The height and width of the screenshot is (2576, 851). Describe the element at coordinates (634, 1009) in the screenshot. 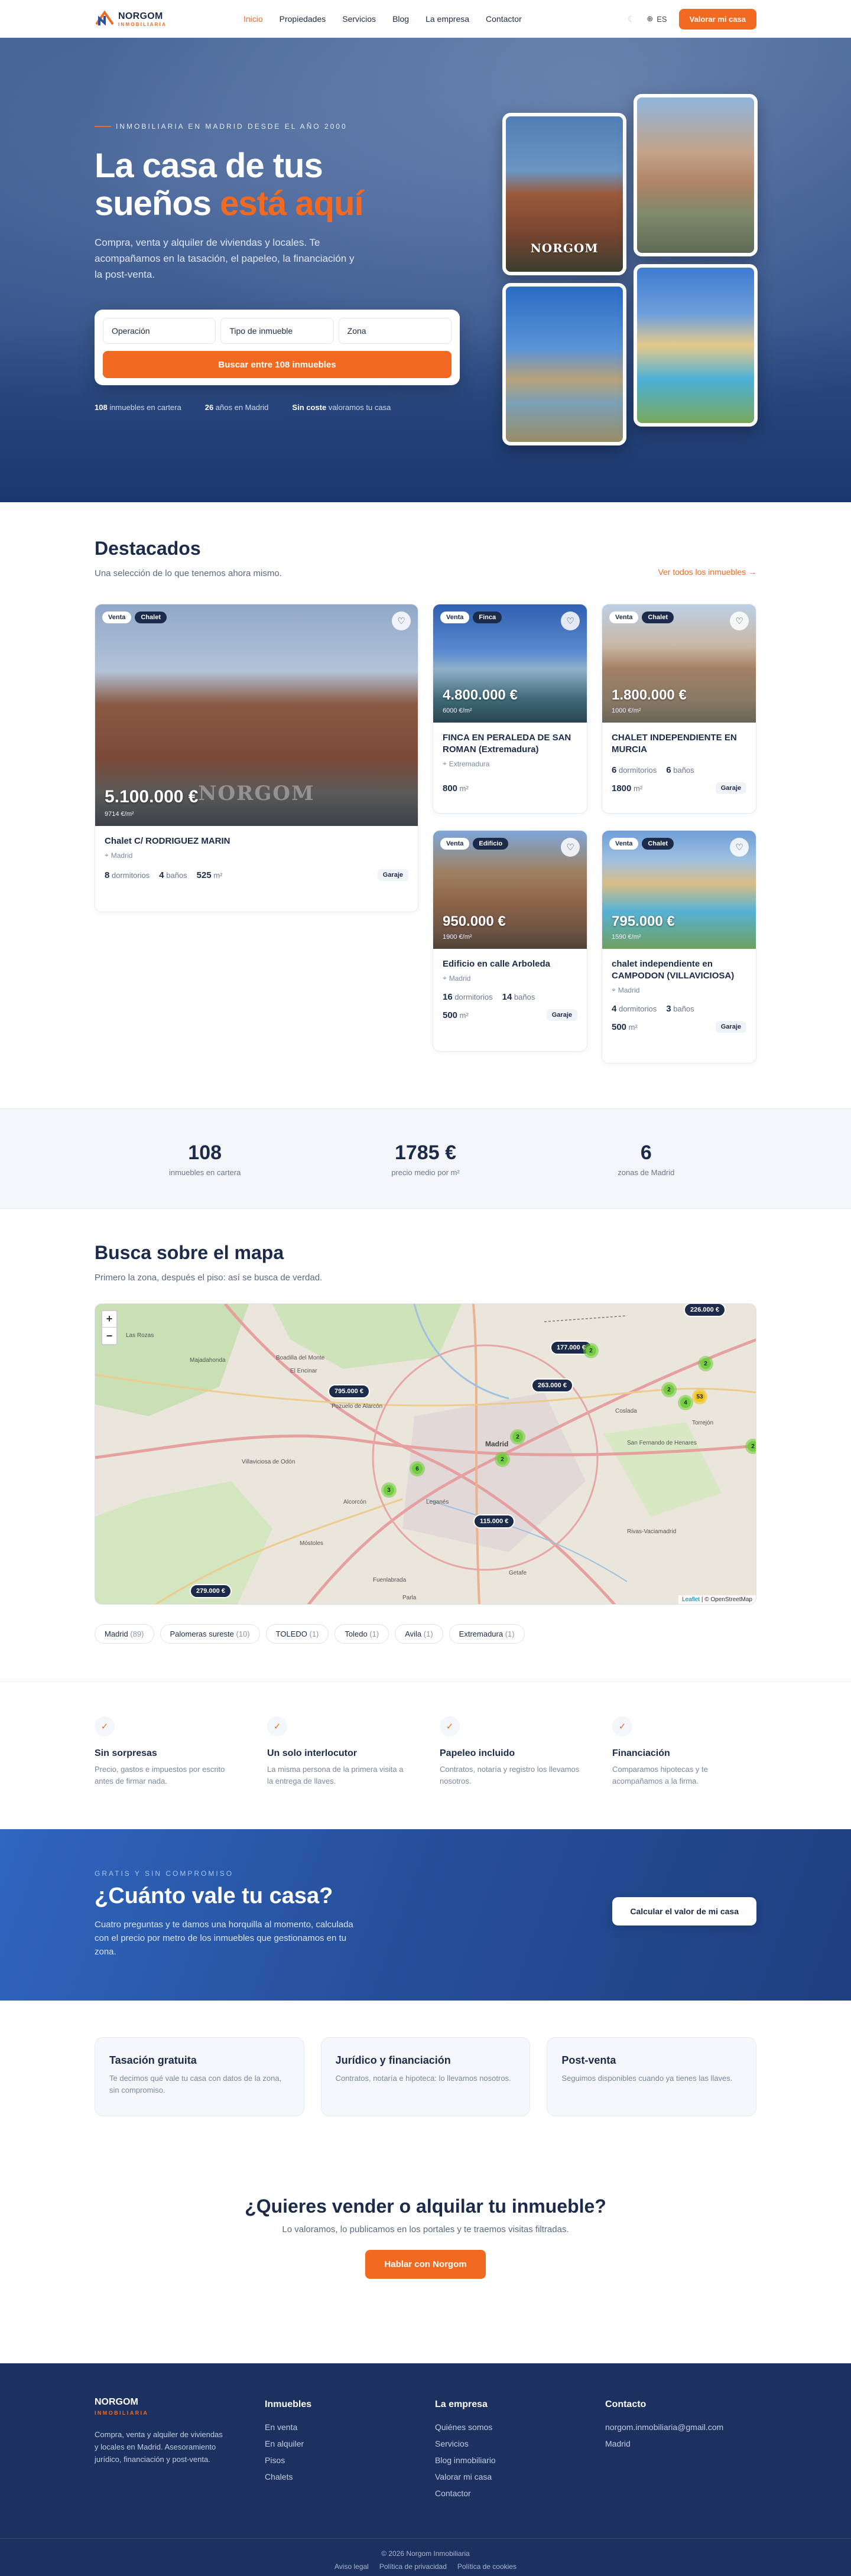

I see `bedrooms: 4 dormitorios` at that location.